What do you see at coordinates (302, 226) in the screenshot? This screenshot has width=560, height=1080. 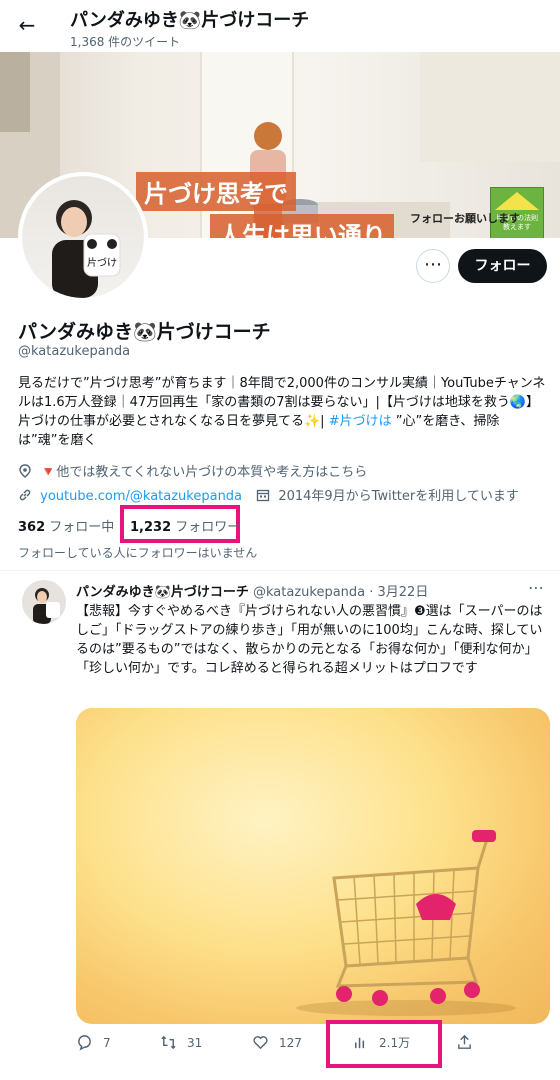 I see `banner-headline-2: 人生は思い通り` at bounding box center [302, 226].